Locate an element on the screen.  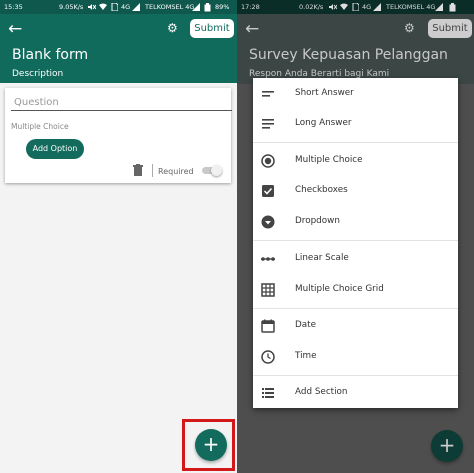
clock-icon is located at coordinates (268, 357).